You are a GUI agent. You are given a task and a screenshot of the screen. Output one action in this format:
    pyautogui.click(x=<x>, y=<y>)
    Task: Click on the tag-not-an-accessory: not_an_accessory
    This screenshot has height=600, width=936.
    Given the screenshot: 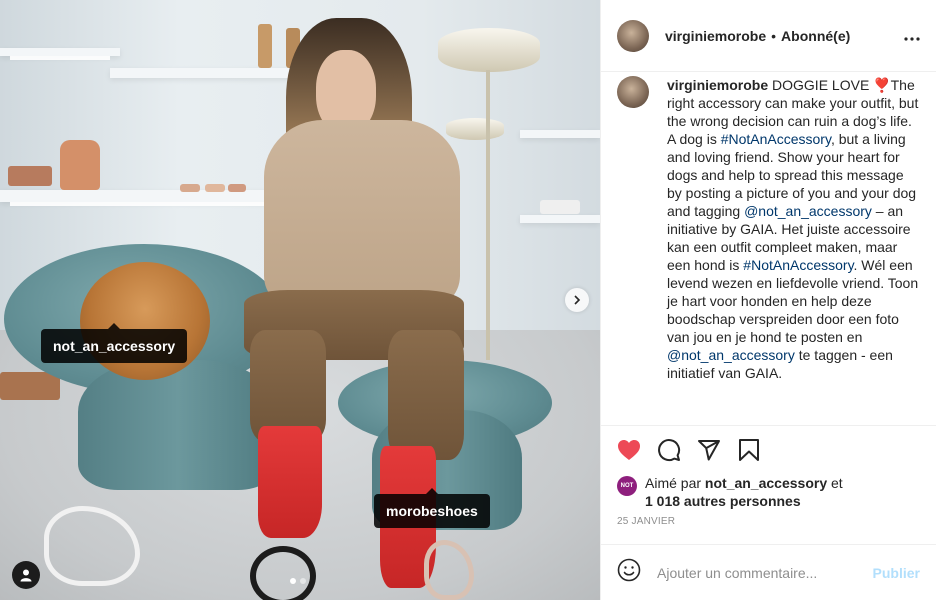 What is the action you would take?
    pyautogui.click(x=114, y=343)
    